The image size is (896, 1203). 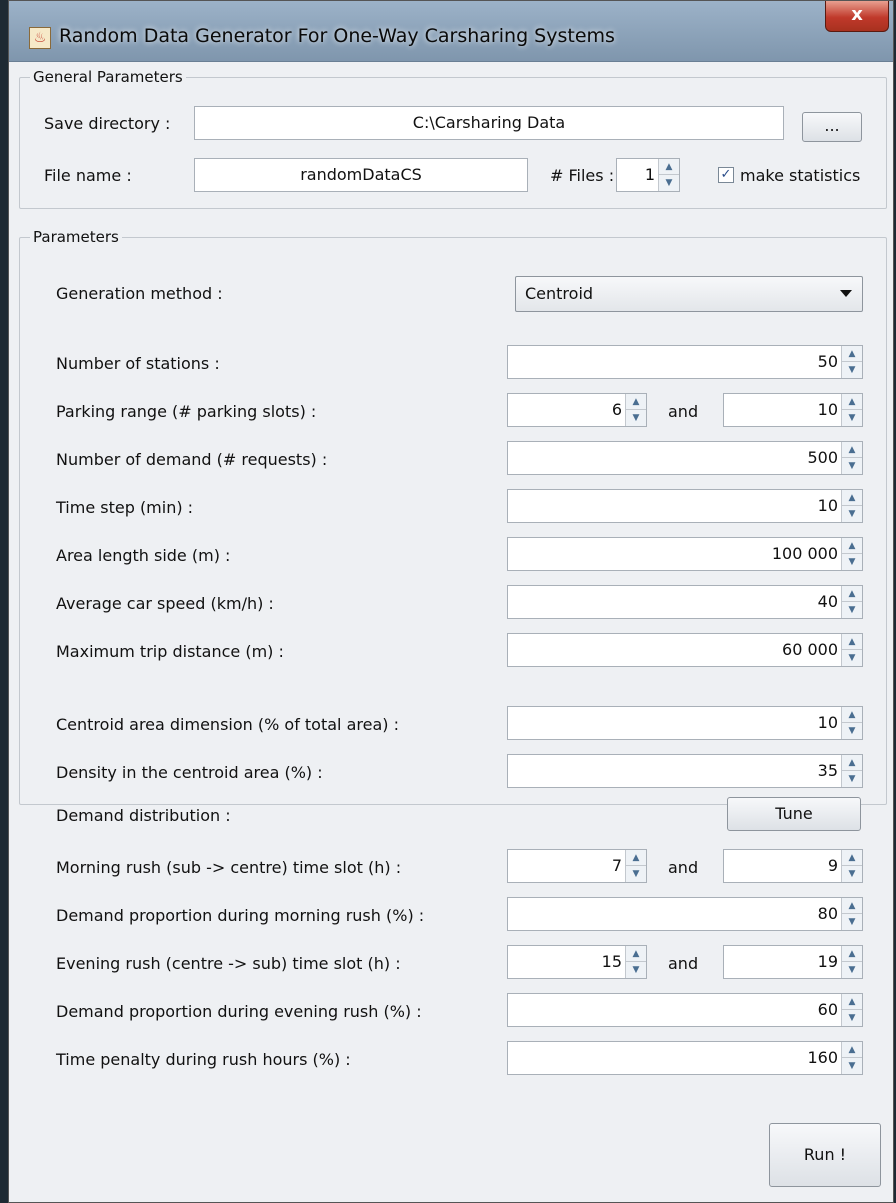 I want to click on save-directory-field: C:\Carsharing Data, so click(x=489, y=123).